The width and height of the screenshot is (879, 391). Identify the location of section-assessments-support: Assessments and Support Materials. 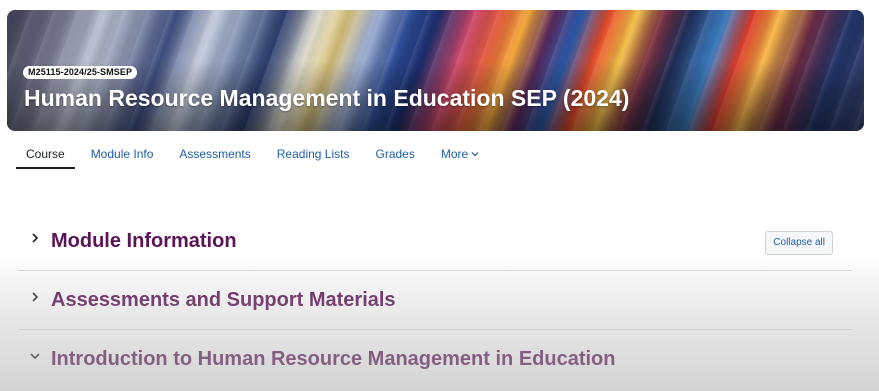
(435, 300).